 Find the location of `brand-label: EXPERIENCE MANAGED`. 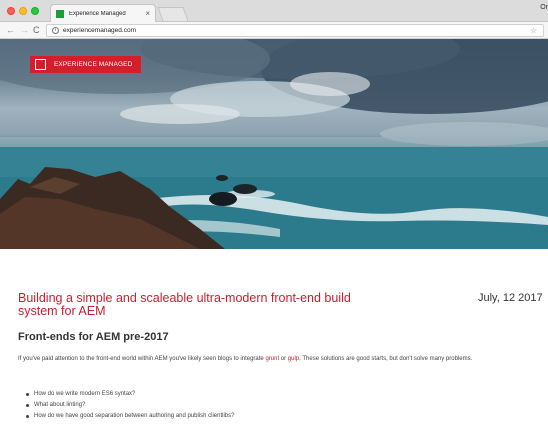

brand-label: EXPERIENCE MANAGED is located at coordinates (93, 64).